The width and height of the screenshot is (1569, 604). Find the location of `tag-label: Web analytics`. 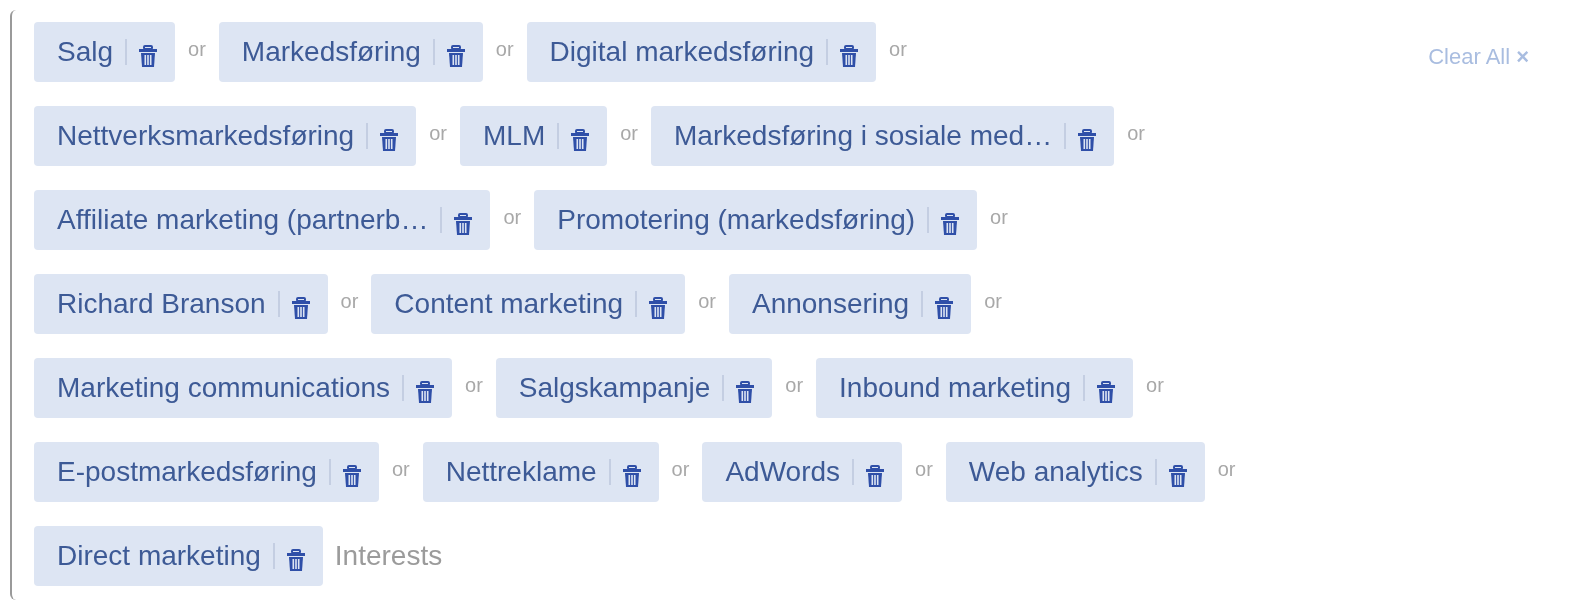

tag-label: Web analytics is located at coordinates (1055, 472).